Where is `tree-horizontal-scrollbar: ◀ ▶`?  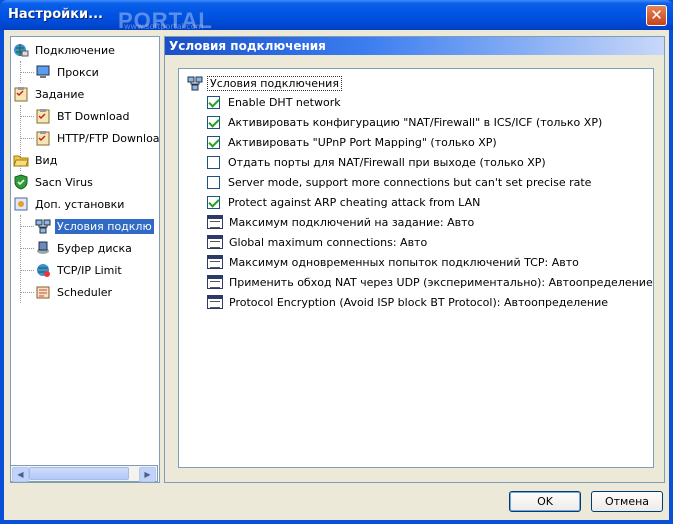
tree-horizontal-scrollbar: ◀ ▶ is located at coordinates (84, 473).